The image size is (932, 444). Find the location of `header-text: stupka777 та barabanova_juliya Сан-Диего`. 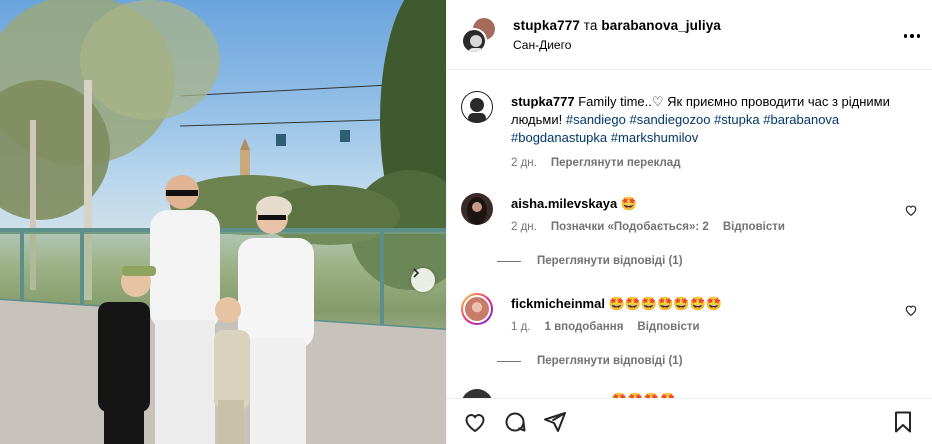

header-text: stupka777 та barabanova_juliya Сан-Диего is located at coordinates (617, 35).